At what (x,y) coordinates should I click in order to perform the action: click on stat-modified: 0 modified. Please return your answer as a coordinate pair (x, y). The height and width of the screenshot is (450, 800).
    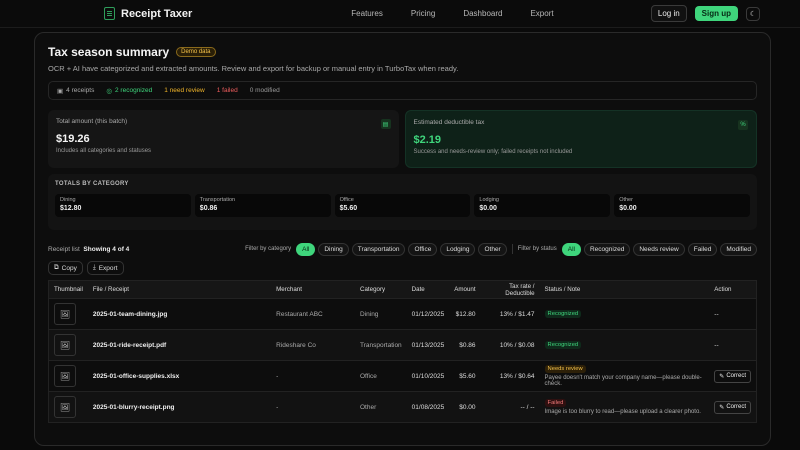
    Looking at the image, I should click on (264, 90).